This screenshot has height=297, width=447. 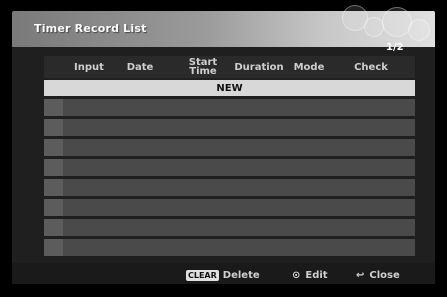 What do you see at coordinates (360, 275) in the screenshot?
I see `return-icon: ↩` at bounding box center [360, 275].